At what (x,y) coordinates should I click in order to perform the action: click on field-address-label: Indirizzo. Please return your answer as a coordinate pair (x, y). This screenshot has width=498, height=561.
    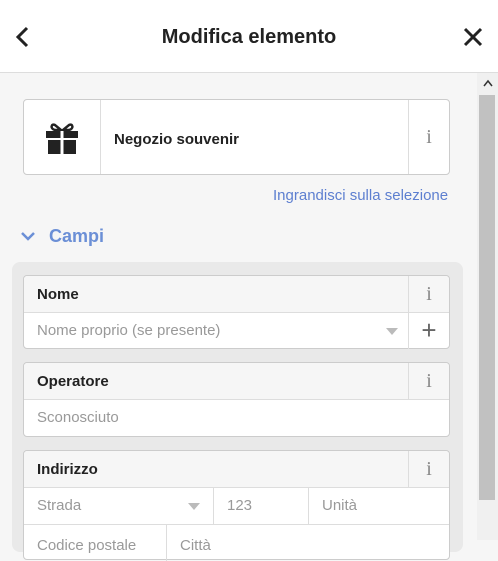
    Looking at the image, I should click on (67, 469).